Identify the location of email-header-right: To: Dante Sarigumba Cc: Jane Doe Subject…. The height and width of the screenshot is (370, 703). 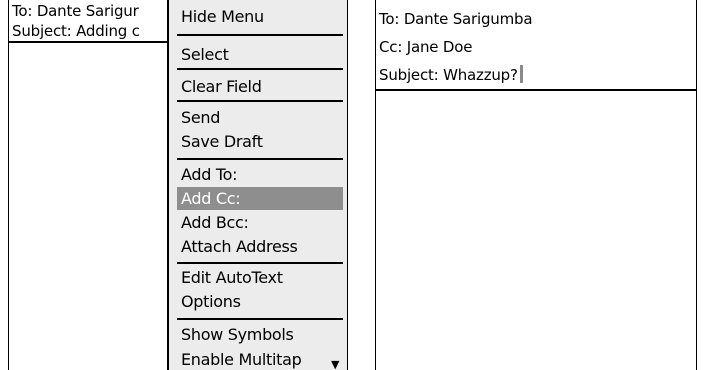
(536, 45).